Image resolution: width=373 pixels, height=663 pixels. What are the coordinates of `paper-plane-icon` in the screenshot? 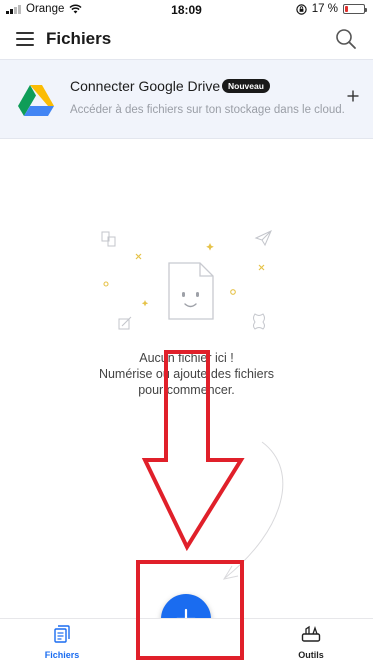 It's located at (263, 238).